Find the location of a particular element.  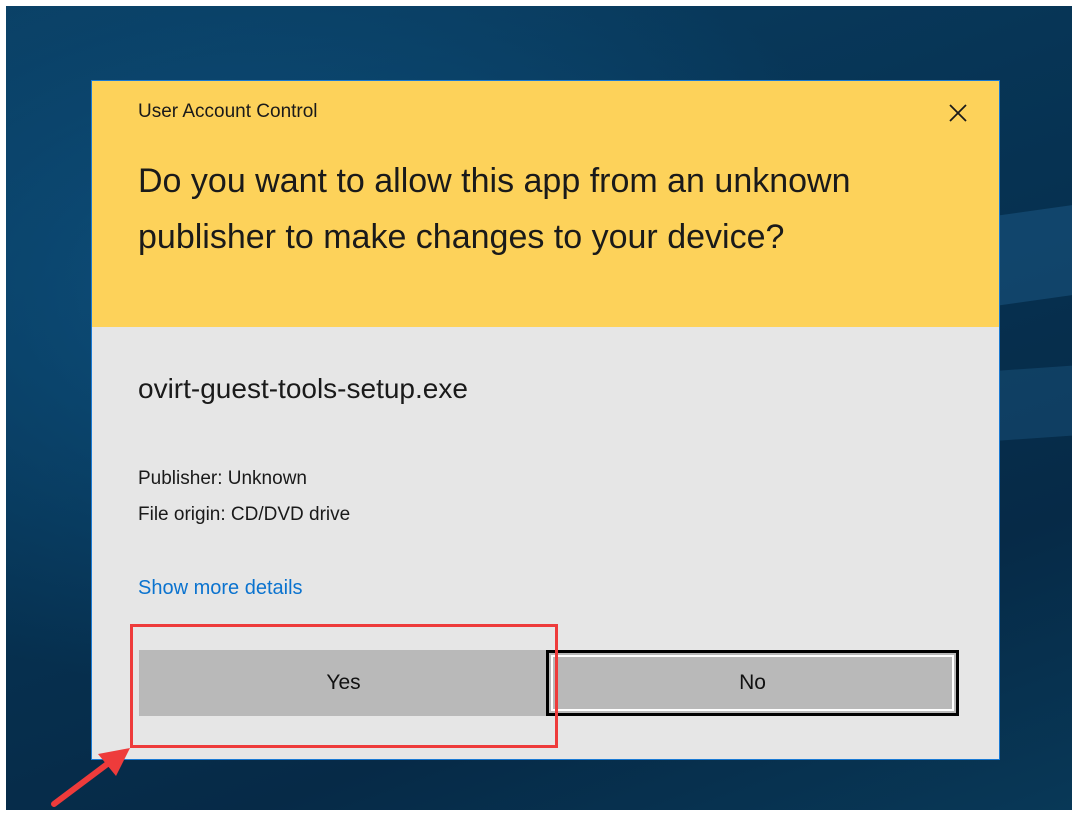

no-button: No is located at coordinates (752, 683).